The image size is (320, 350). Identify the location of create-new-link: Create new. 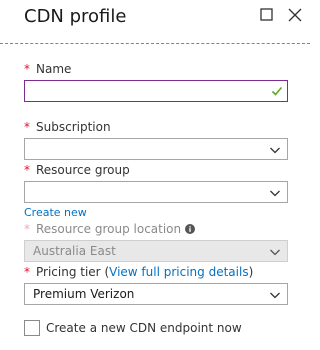
(55, 212).